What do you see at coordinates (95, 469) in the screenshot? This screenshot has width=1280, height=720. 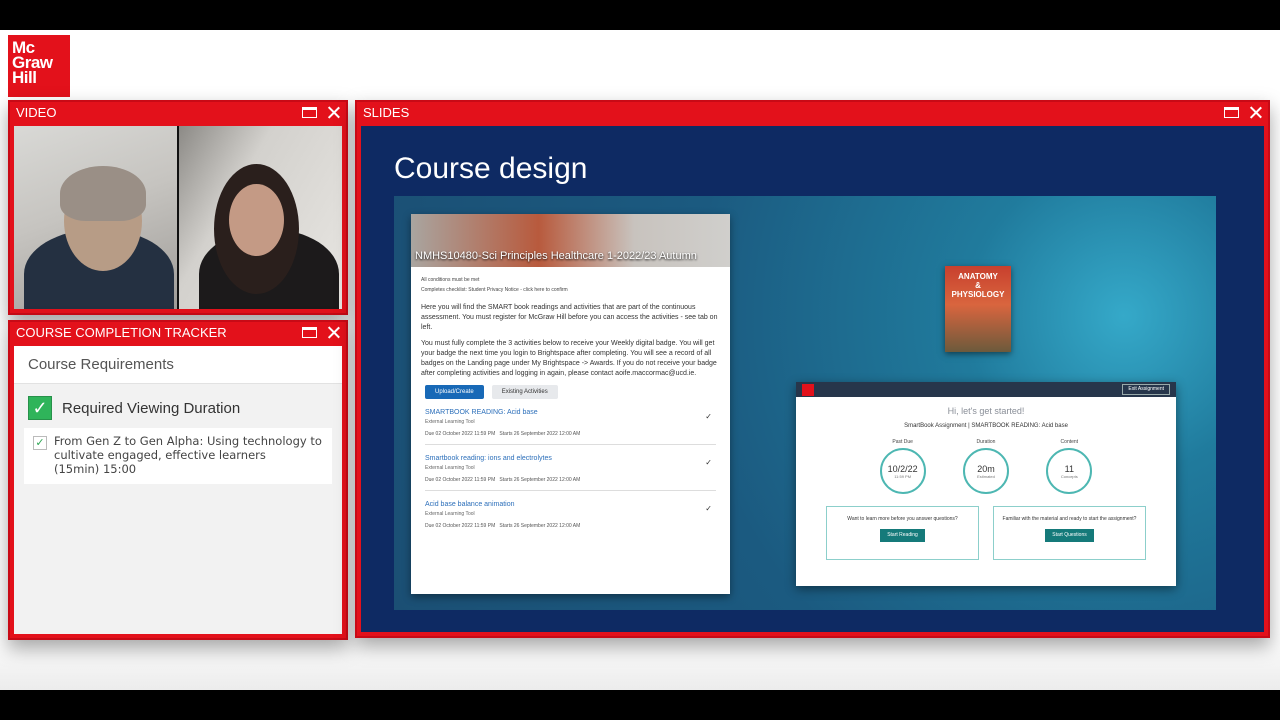 I see `item-duration: (15min) 15:00` at bounding box center [95, 469].